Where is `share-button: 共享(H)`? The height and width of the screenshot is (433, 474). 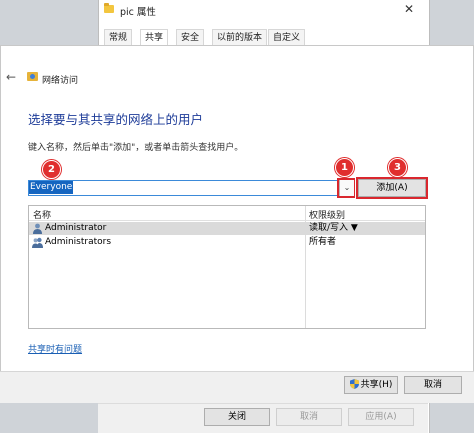 share-button: 共享(H) is located at coordinates (371, 385).